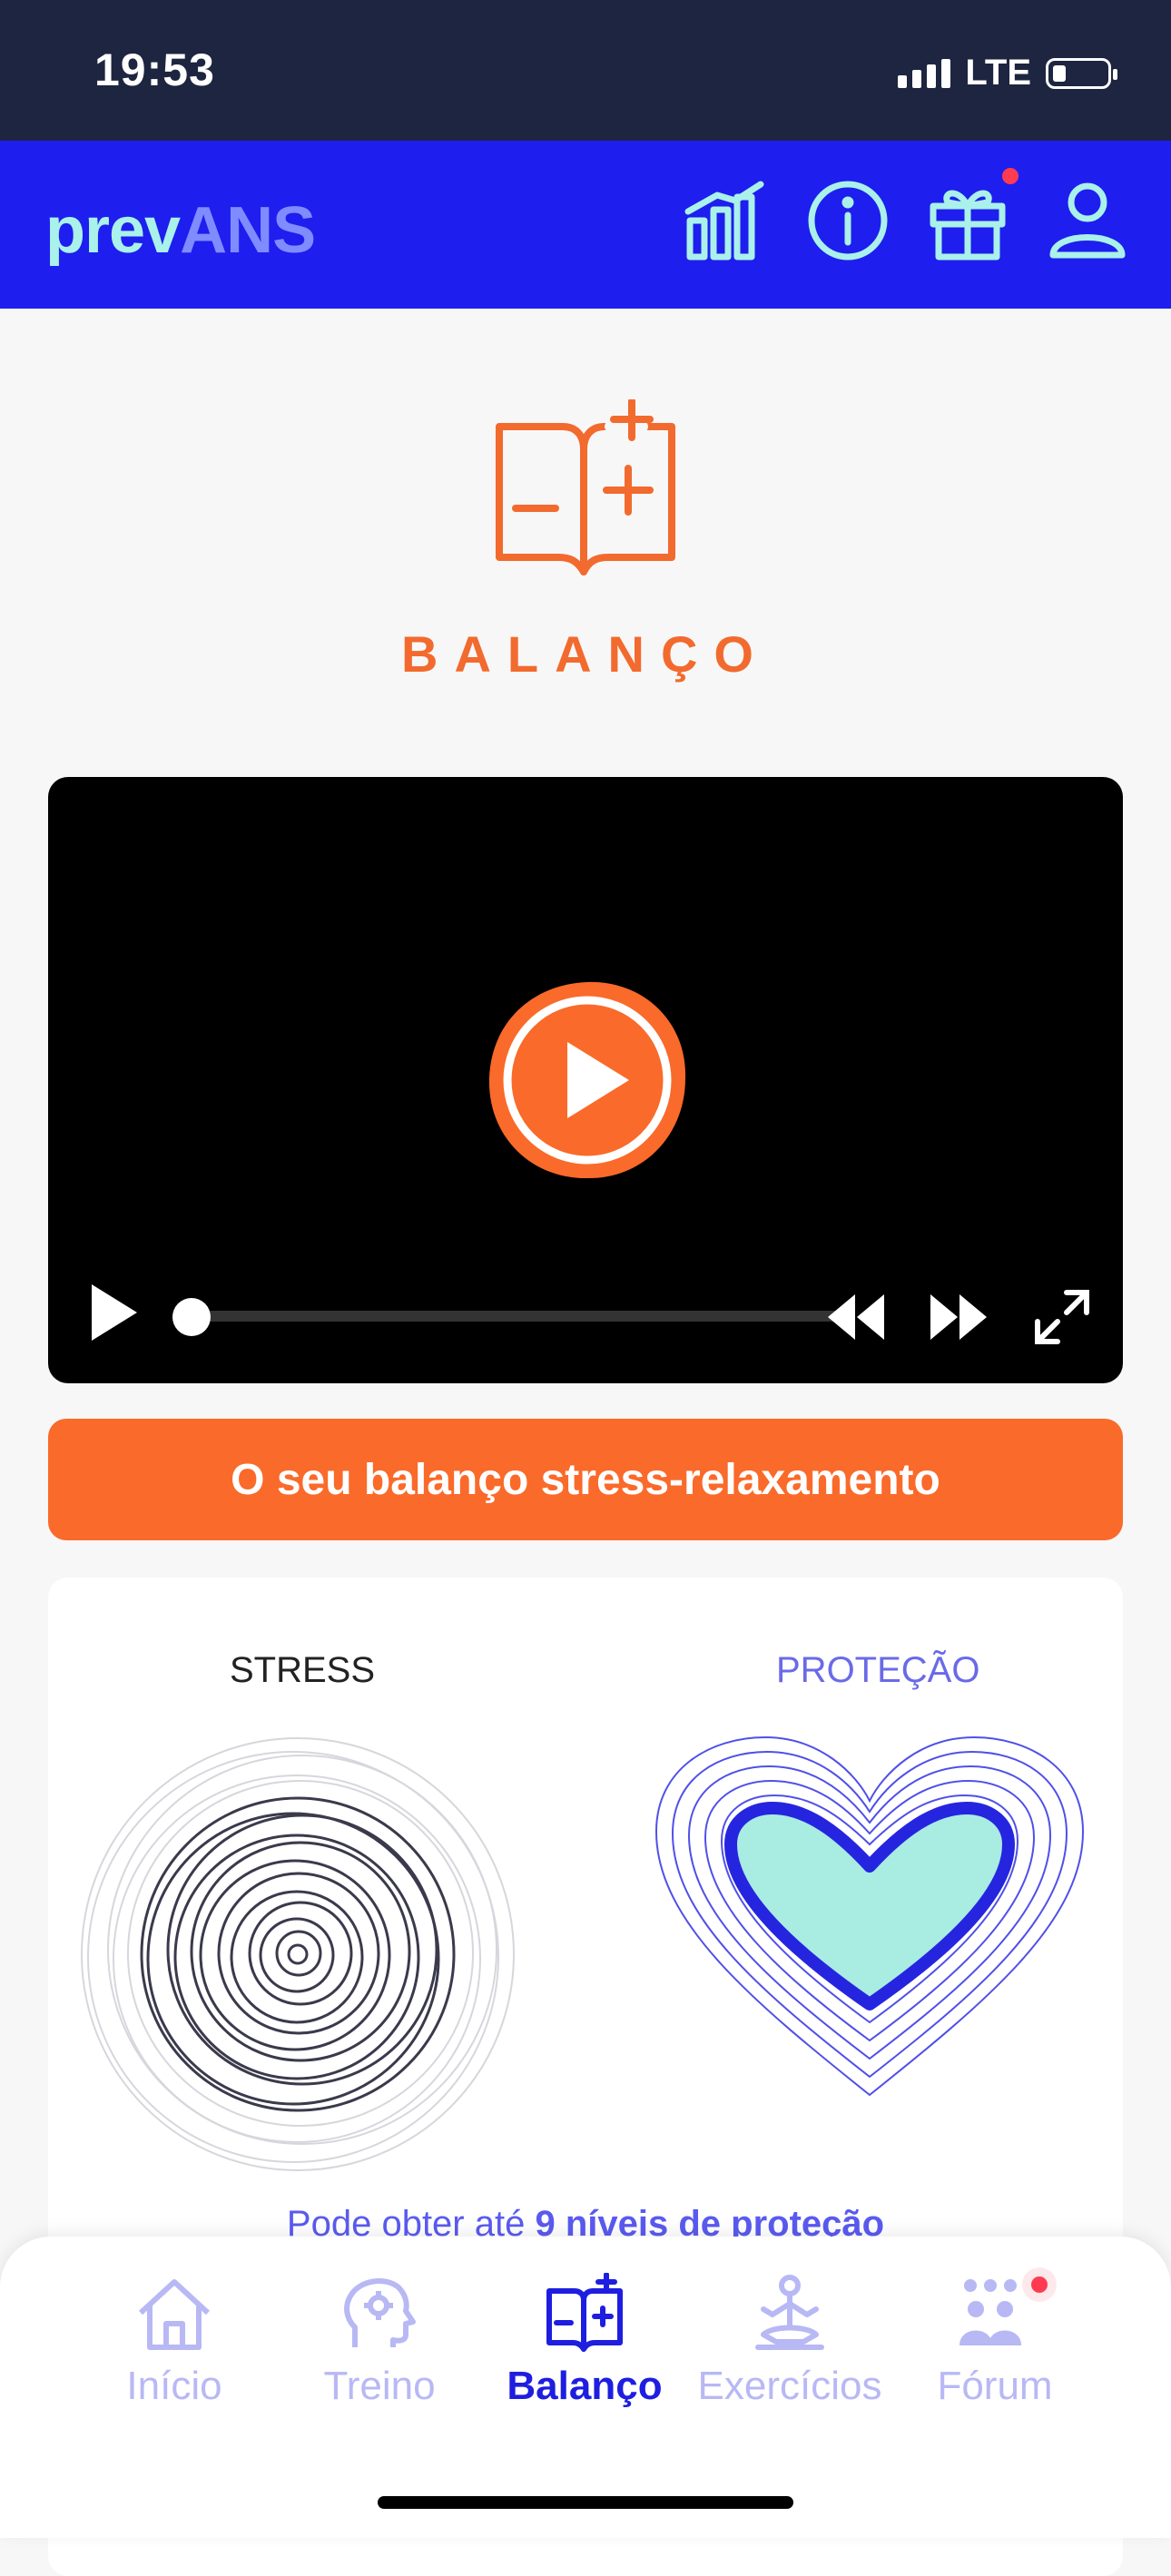 The image size is (1171, 2576). Describe the element at coordinates (1040, 2284) in the screenshot. I see `forum-notification-dot` at that location.